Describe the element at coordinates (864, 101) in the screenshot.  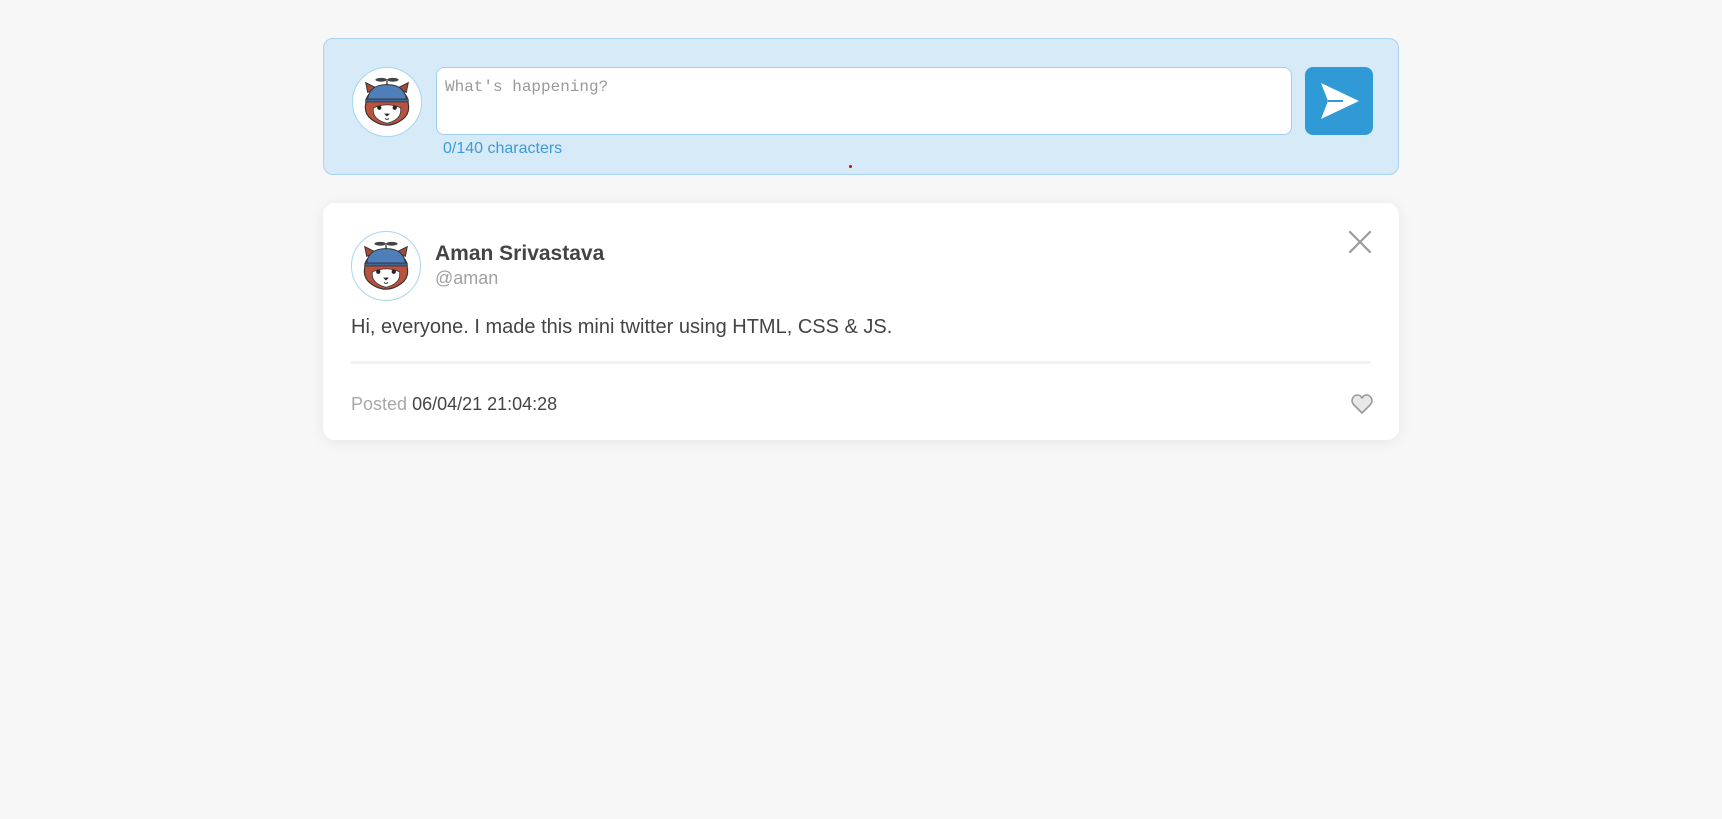
I see `tweet-compose-input` at that location.